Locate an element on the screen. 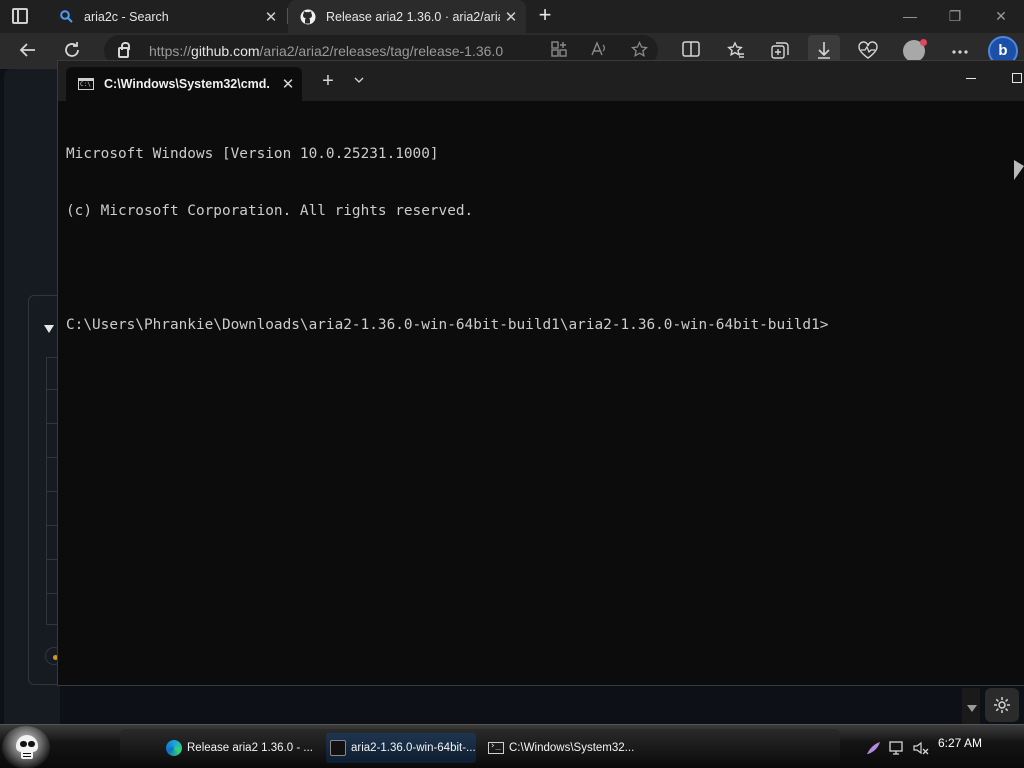 The width and height of the screenshot is (1024, 768). terminal-titlebar: C:\Windows\System32\cmd.e ✕ + is located at coordinates (541, 81).